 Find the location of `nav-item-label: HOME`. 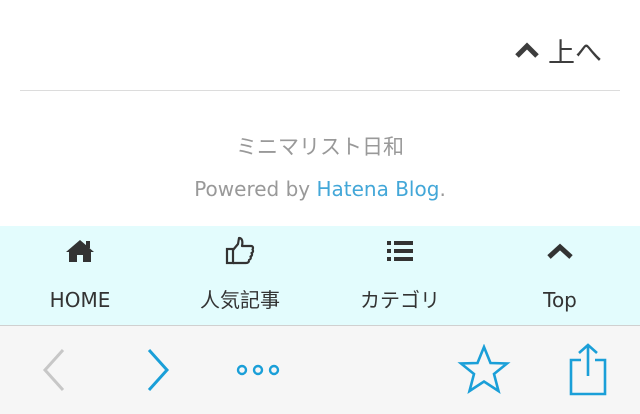

nav-item-label: HOME is located at coordinates (80, 300).